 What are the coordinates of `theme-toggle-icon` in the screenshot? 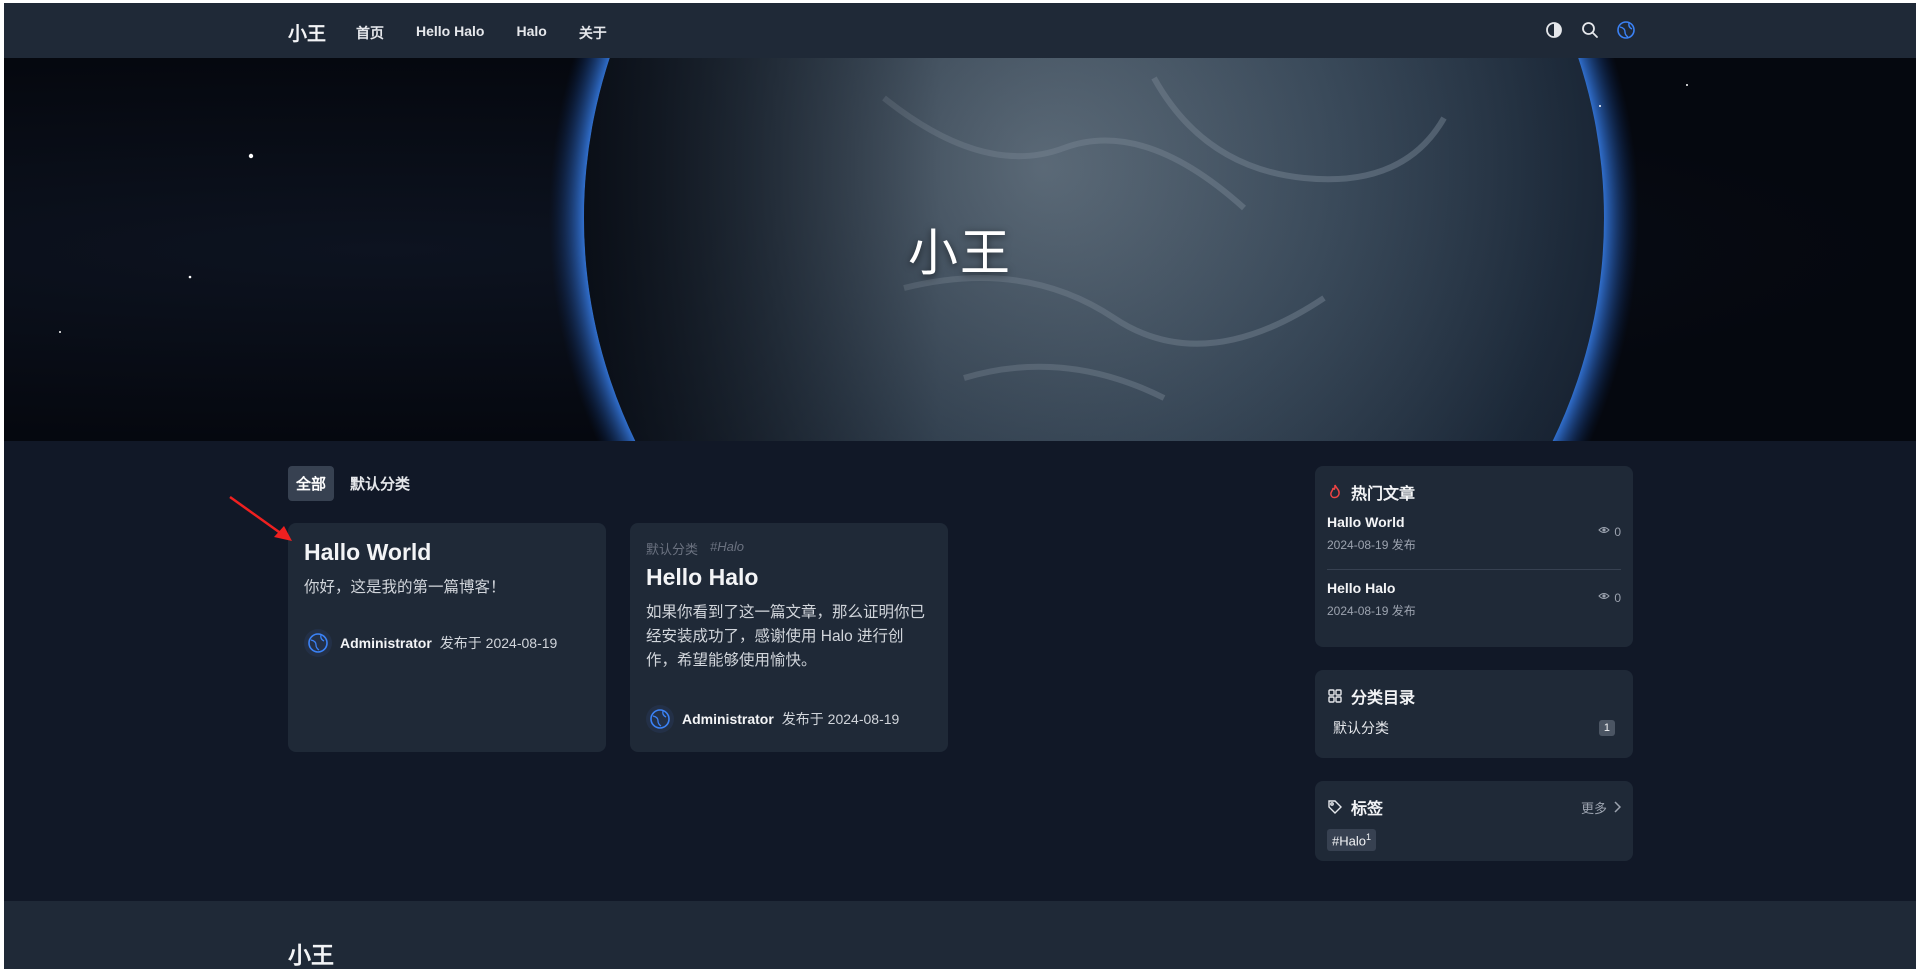 It's located at (1554, 30).